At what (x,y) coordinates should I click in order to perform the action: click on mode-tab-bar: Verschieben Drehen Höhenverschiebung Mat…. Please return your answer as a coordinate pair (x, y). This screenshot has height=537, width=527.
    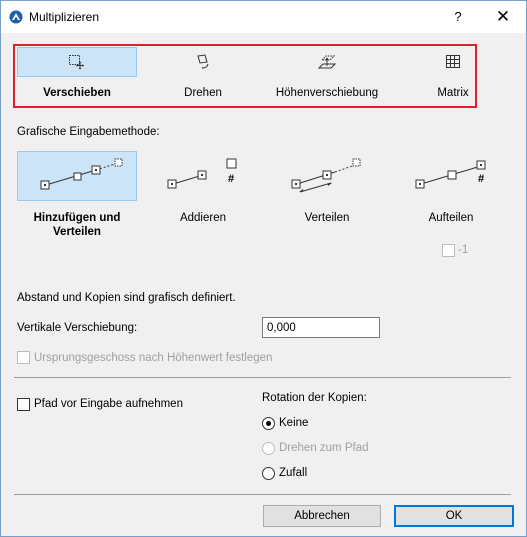
    Looking at the image, I should click on (245, 76).